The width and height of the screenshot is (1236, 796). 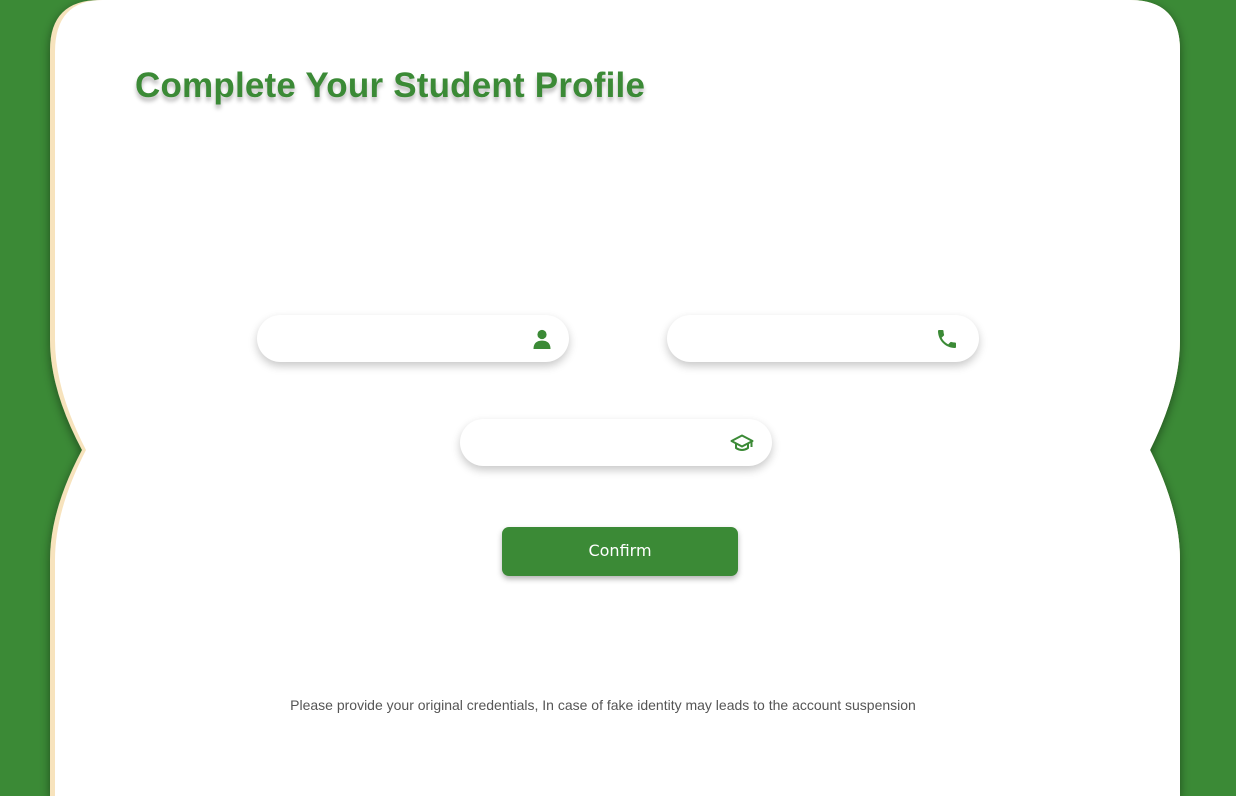 I want to click on phone-input, so click(x=803, y=338).